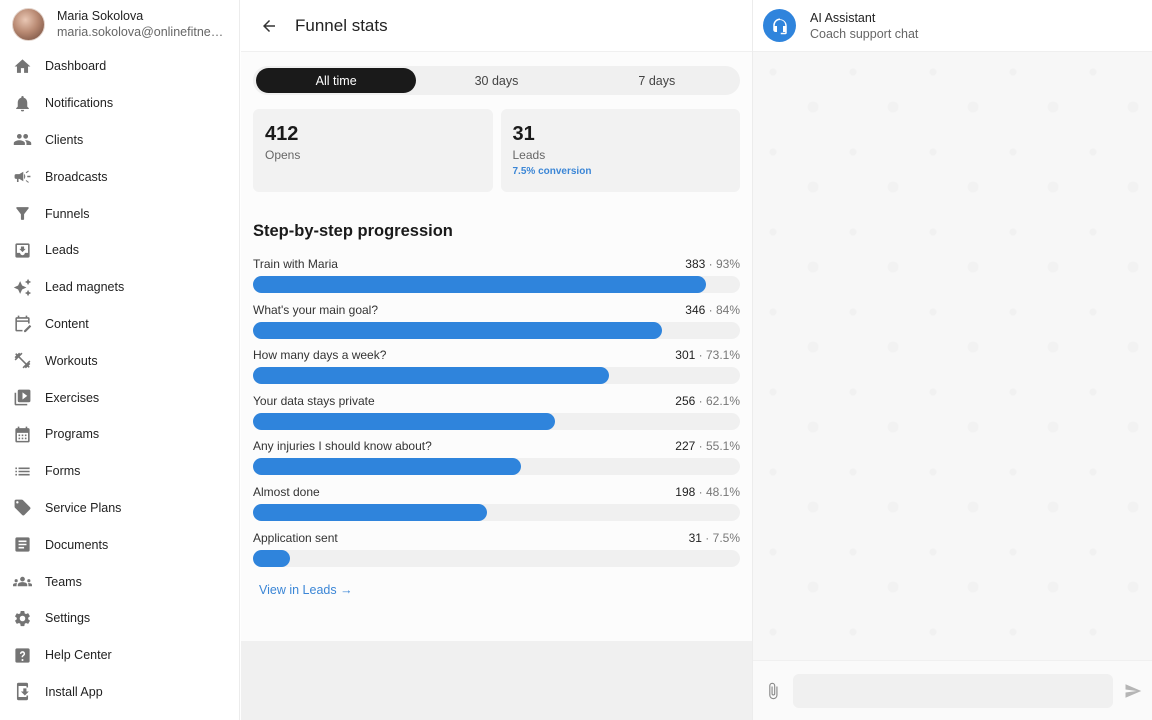  I want to click on sidebar-item-documents: Documents, so click(119, 544).